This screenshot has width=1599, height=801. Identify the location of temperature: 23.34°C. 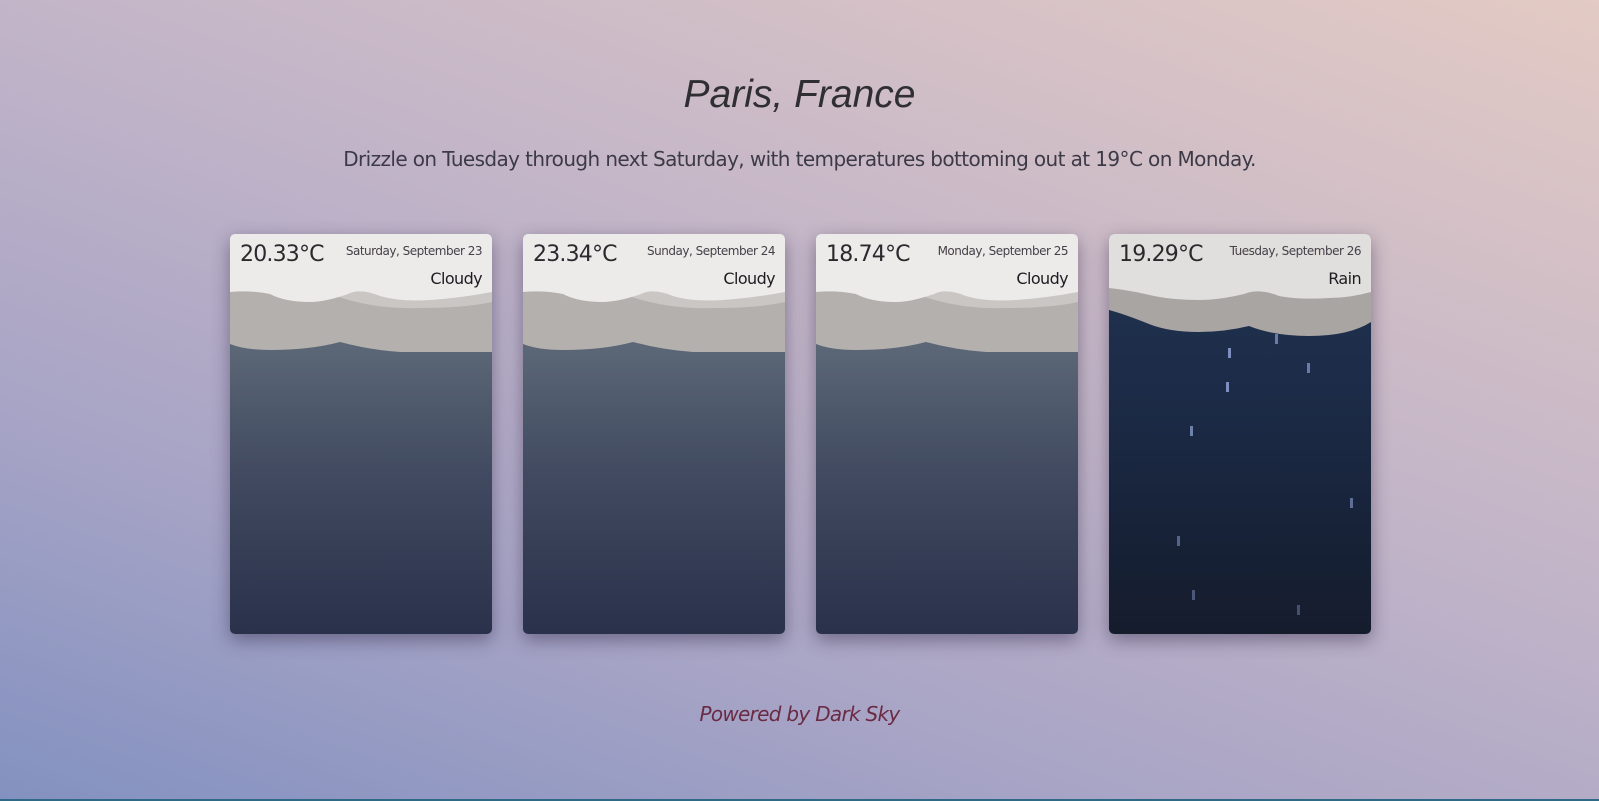
(575, 254).